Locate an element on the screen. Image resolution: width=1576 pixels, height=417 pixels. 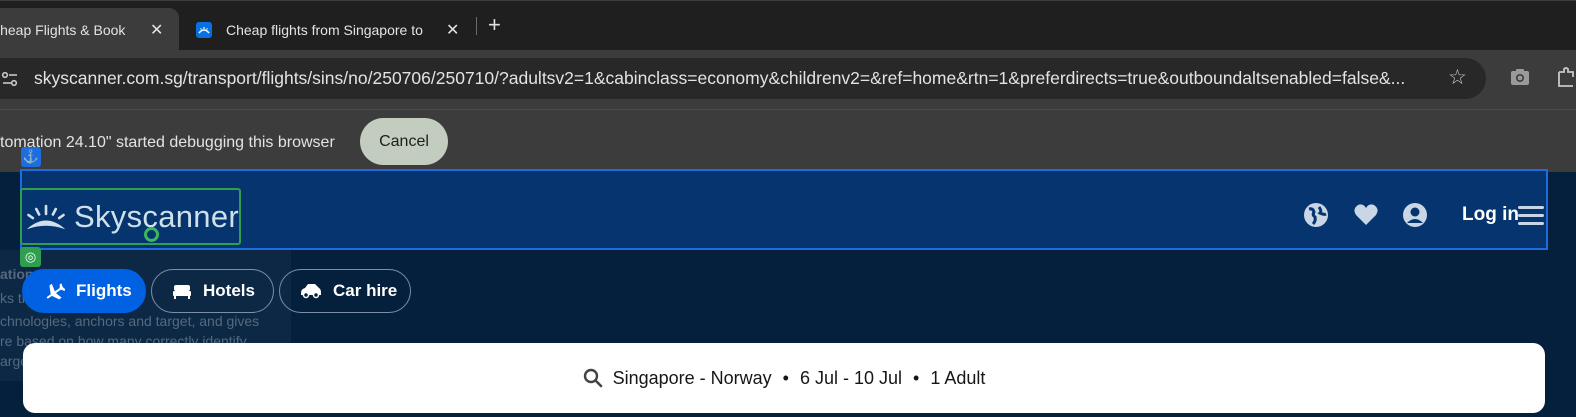
bookmark-star-icon: ☆ is located at coordinates (1457, 77).